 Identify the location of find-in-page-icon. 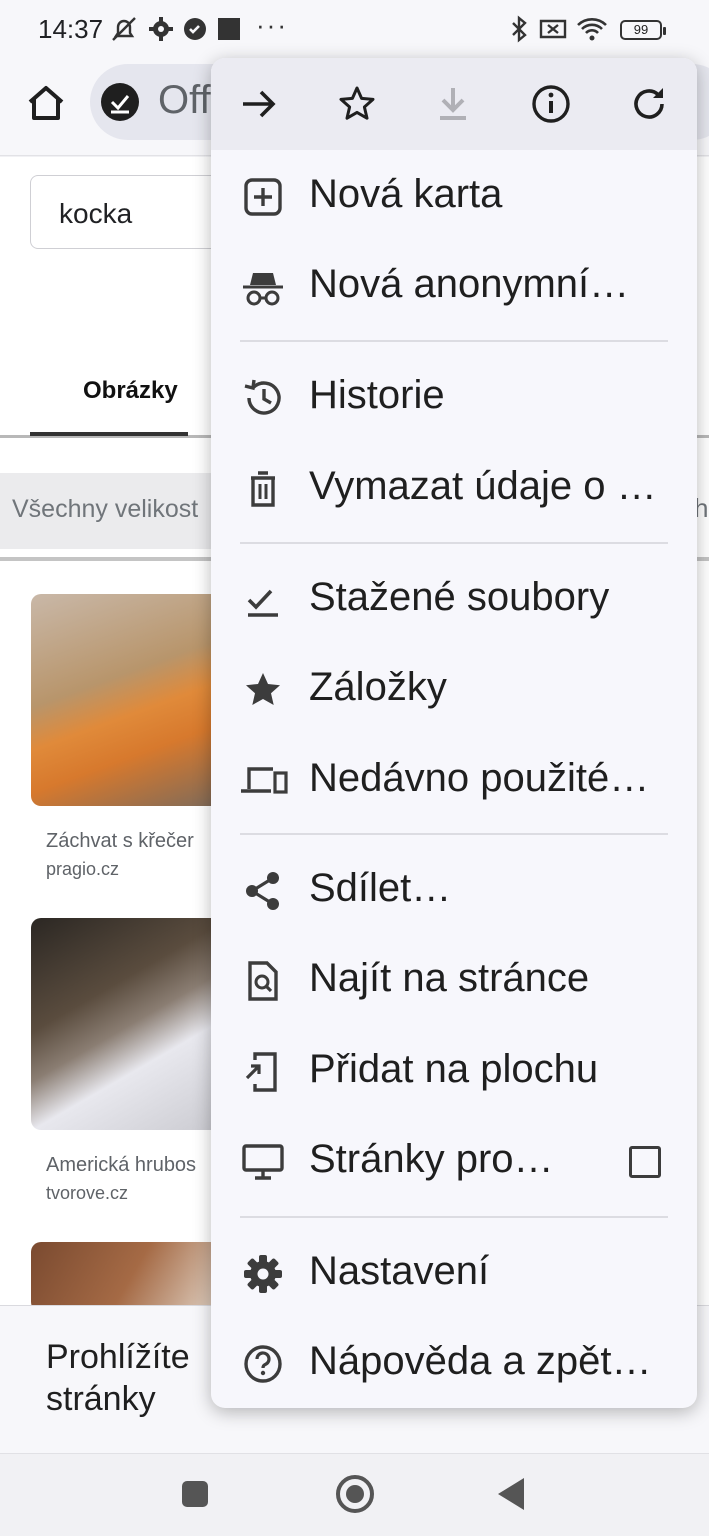
(263, 981).